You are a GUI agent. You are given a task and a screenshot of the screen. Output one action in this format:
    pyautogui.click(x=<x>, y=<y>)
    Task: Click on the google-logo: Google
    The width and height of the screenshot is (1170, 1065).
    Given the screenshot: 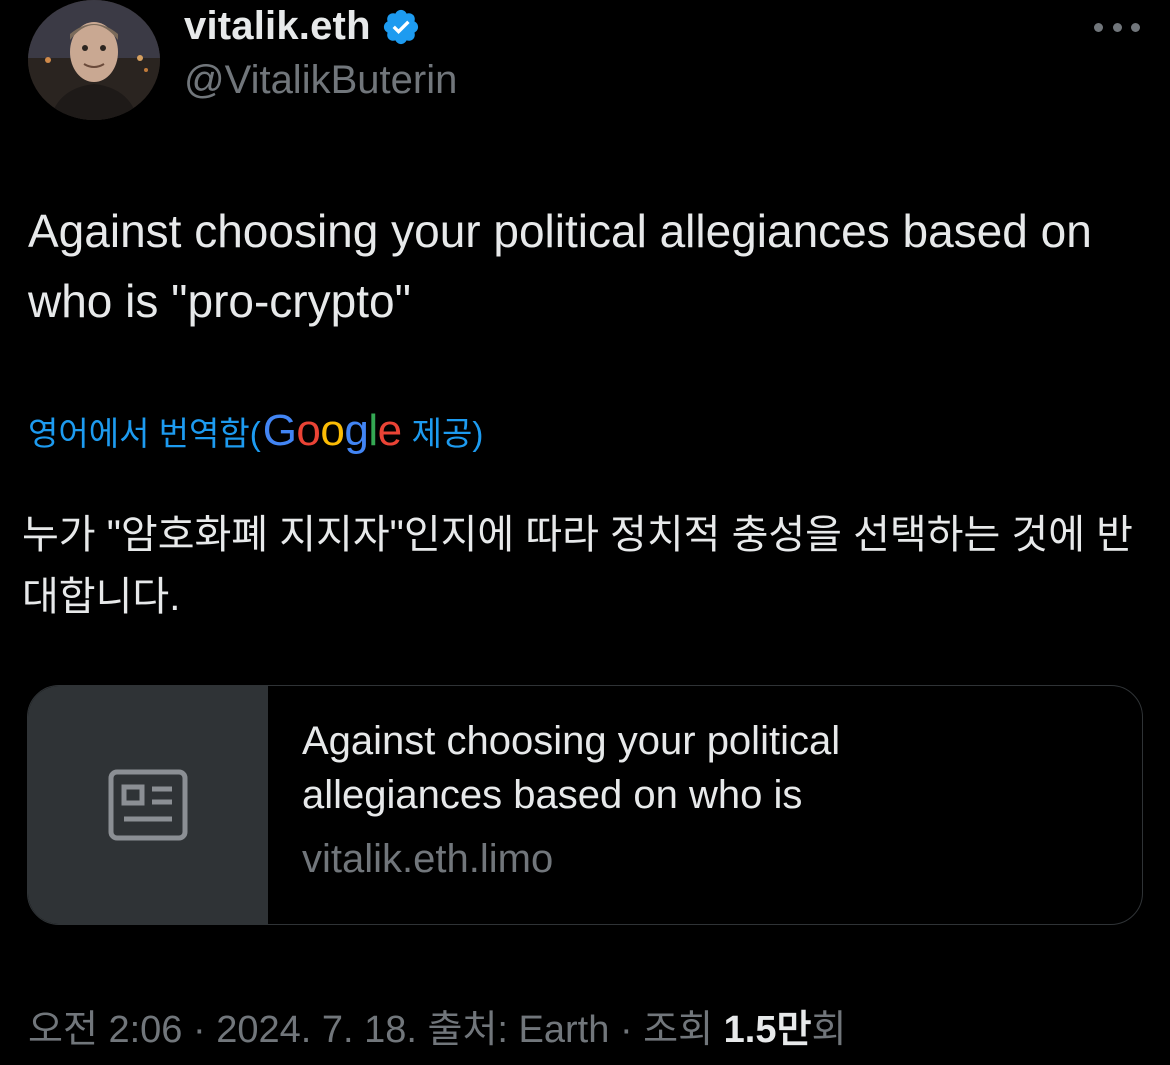 What is the action you would take?
    pyautogui.click(x=332, y=430)
    